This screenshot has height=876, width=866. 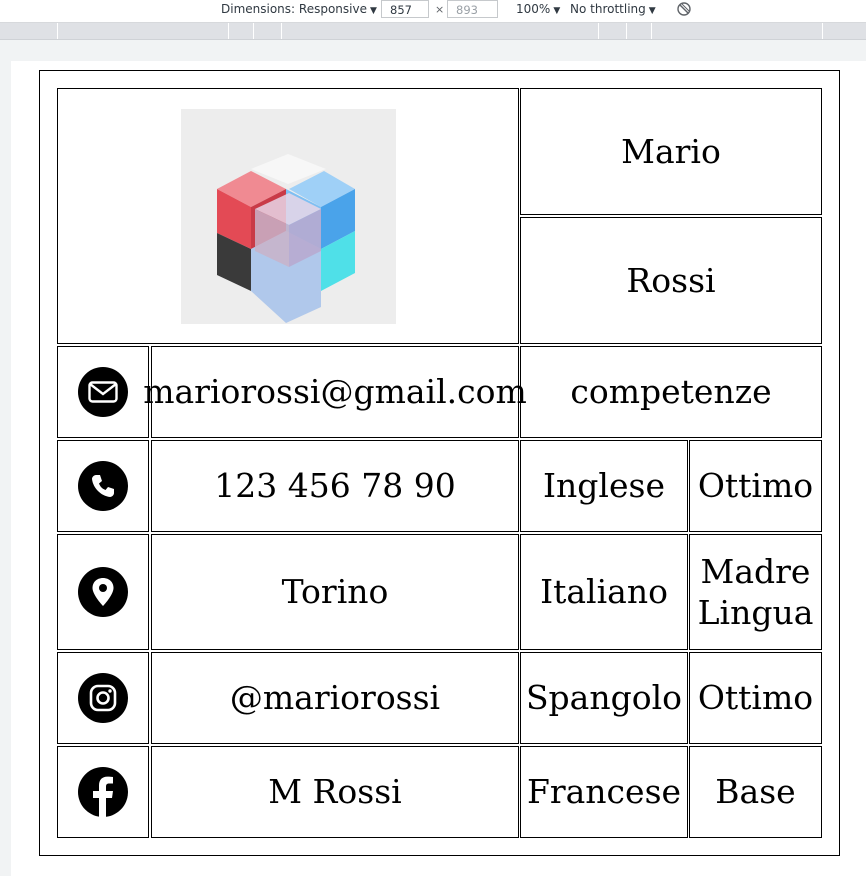 I want to click on phone-value: 123 456 78 90, so click(x=335, y=486).